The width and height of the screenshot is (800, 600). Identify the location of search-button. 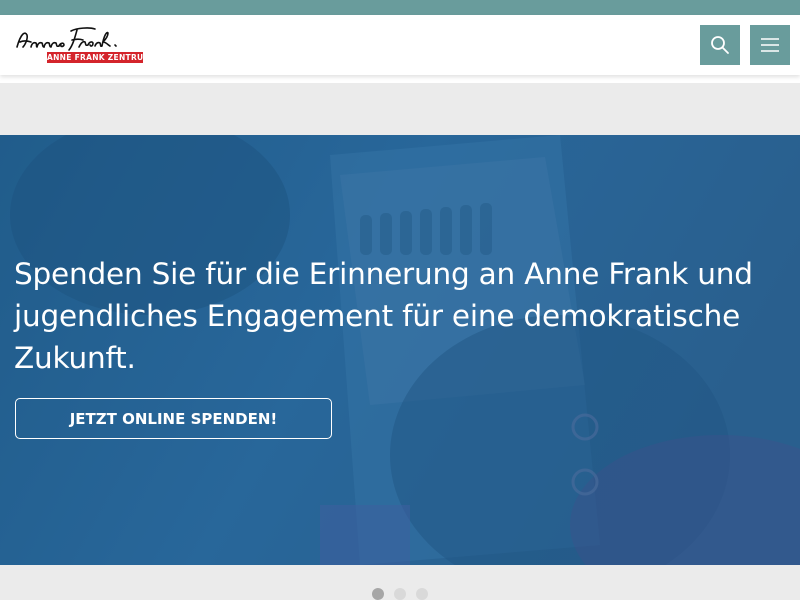
(720, 45).